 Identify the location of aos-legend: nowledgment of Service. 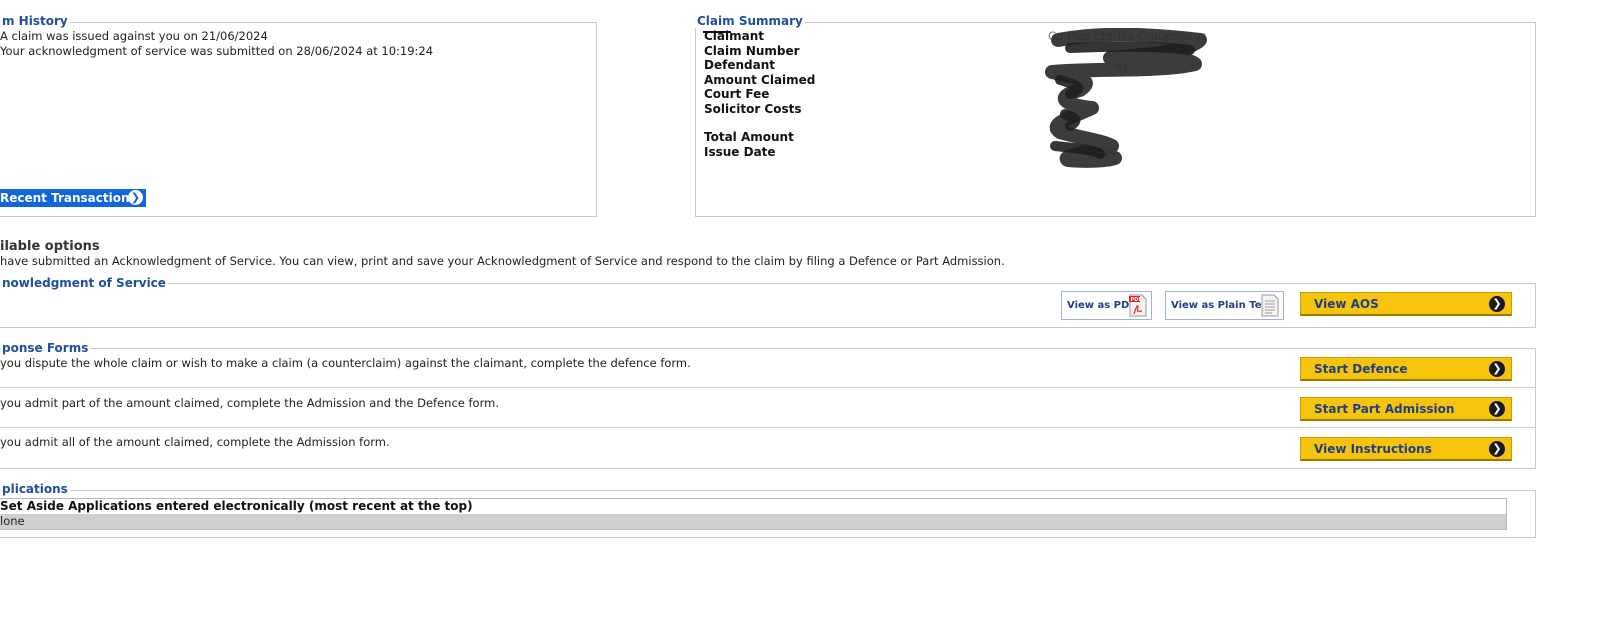
(84, 283).